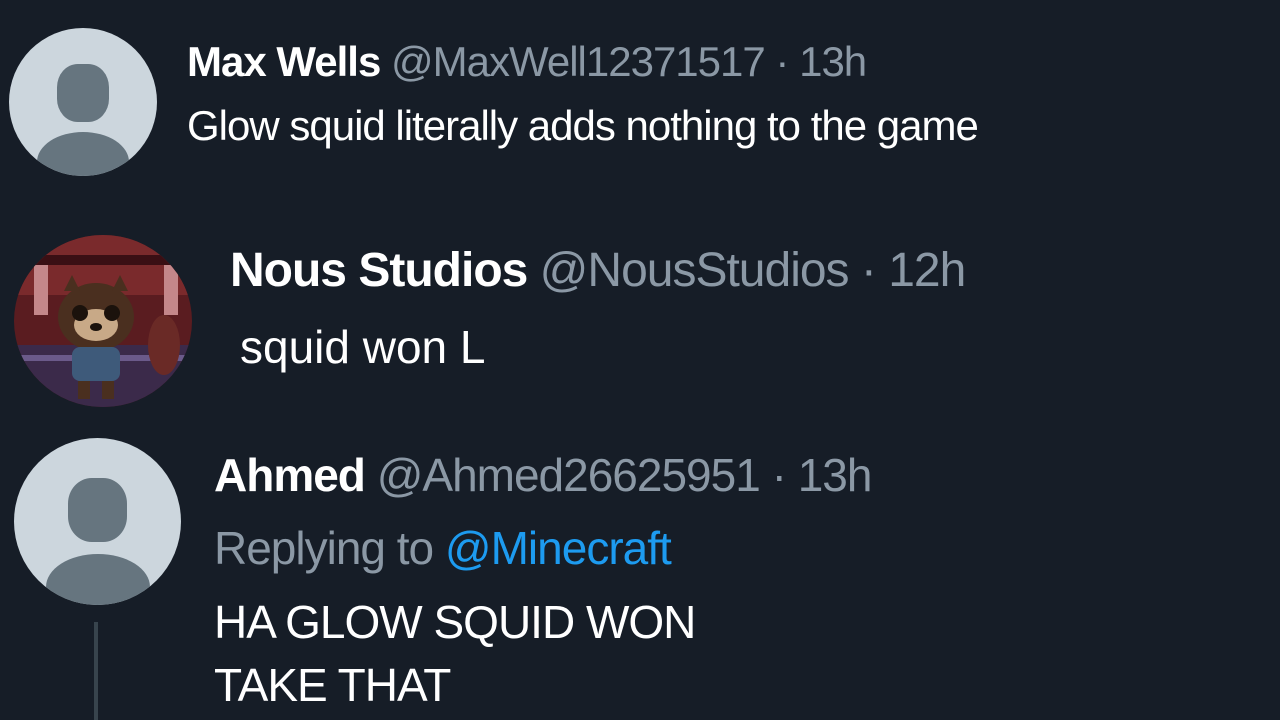 The image size is (1280, 720). I want to click on profile-photo-image, so click(103, 321).